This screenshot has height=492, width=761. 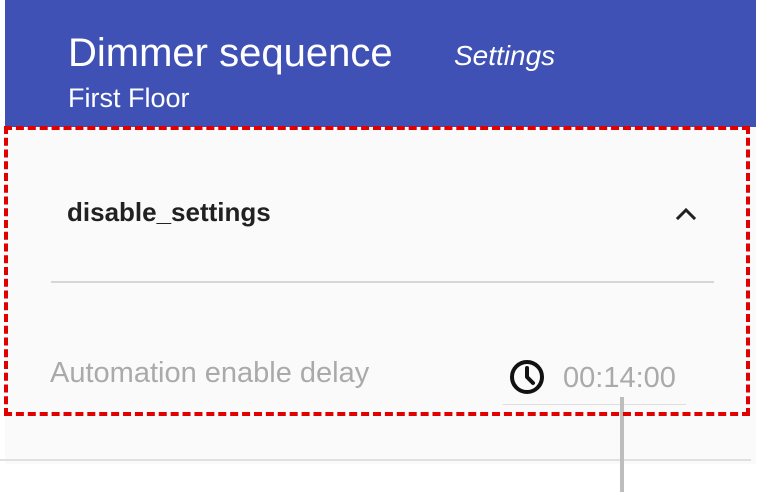 I want to click on bottom-divider, so click(x=375, y=460).